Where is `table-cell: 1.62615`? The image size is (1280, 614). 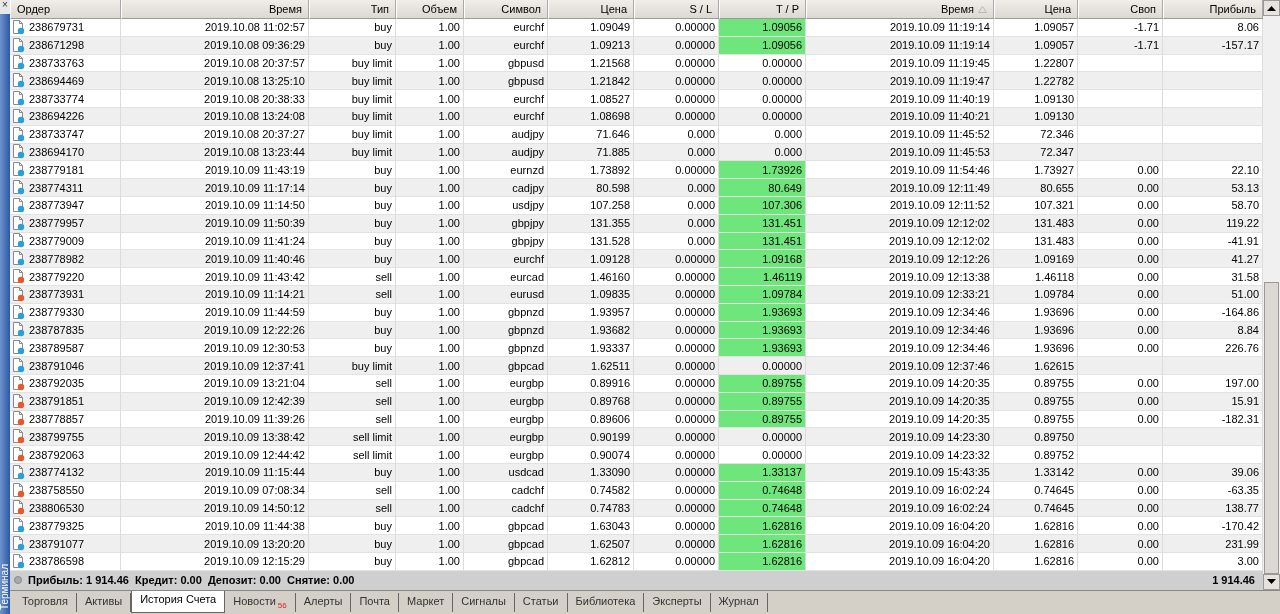
table-cell: 1.62615 is located at coordinates (1036, 366).